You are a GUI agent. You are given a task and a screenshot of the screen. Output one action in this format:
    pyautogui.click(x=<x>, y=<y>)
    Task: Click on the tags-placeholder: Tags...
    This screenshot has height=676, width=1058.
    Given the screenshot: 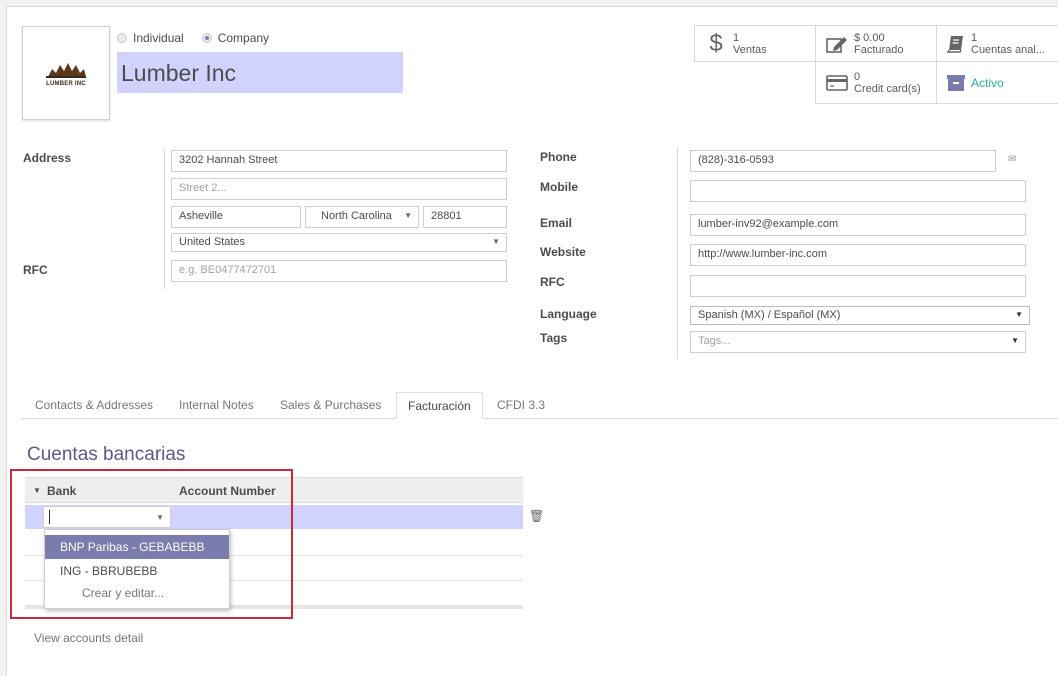 What is the action you would take?
    pyautogui.click(x=714, y=341)
    